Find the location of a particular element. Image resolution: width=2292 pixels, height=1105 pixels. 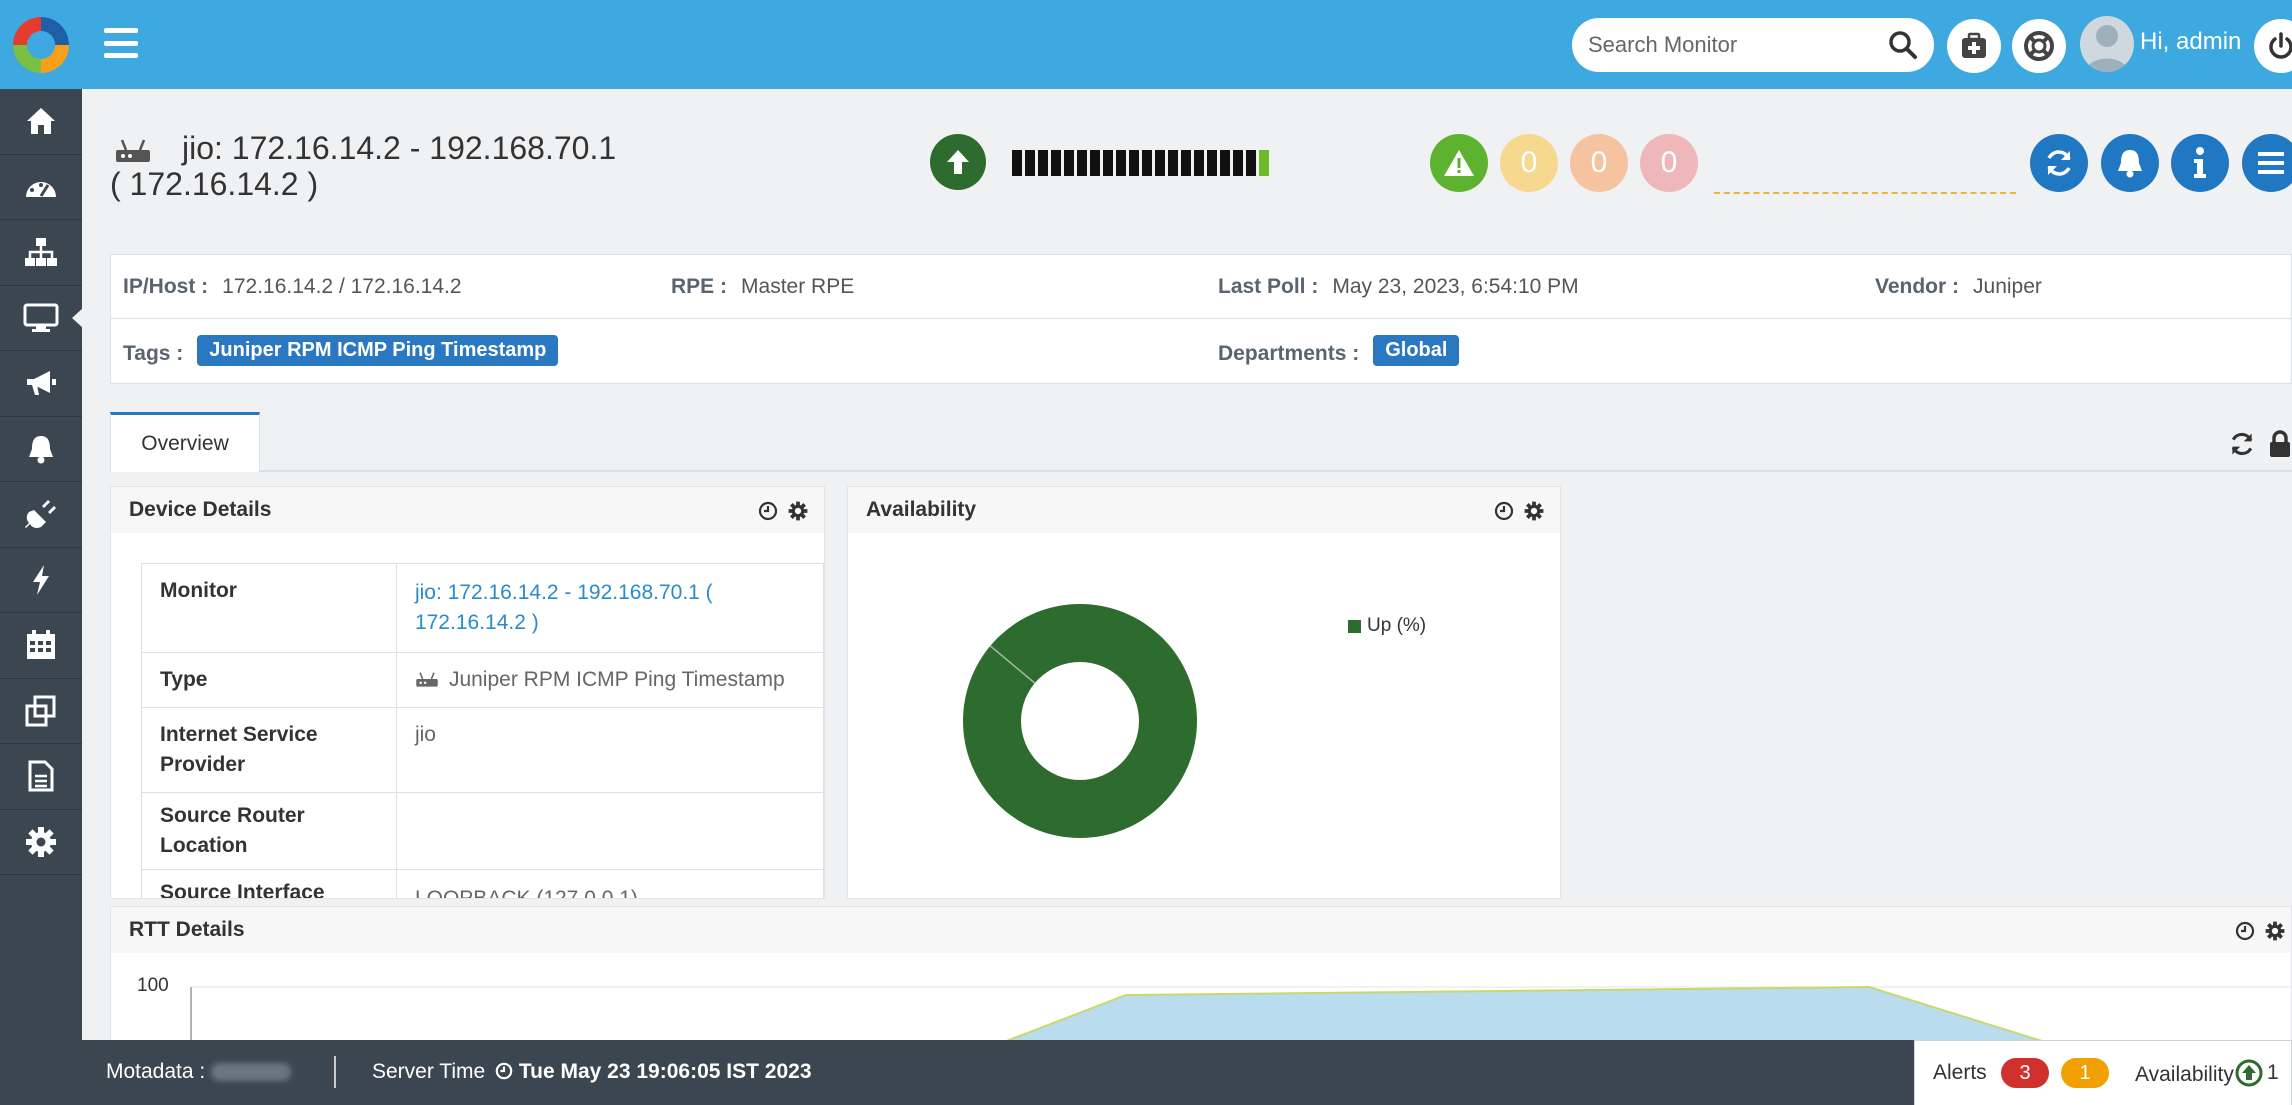

table-row: Source Interface LOOPBACK (127.0.0.1) is located at coordinates (482, 883).